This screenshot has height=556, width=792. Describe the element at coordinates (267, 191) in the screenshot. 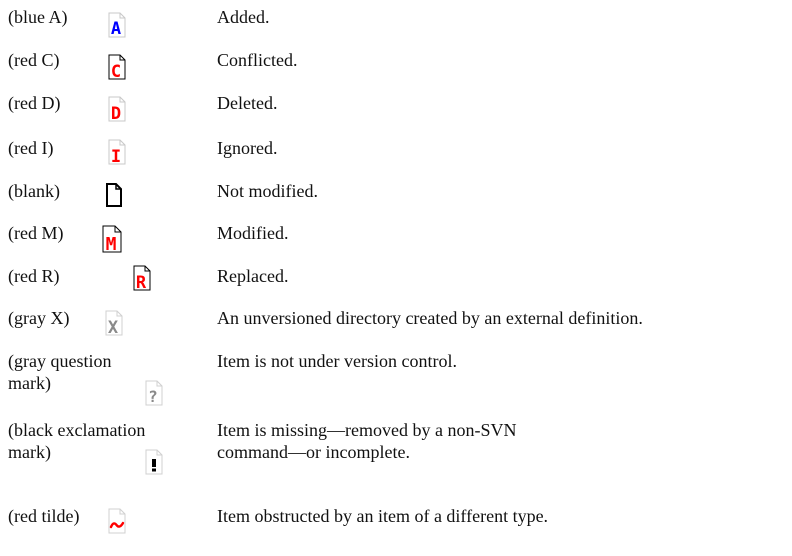

I see `legend-description: Not modified.` at that location.